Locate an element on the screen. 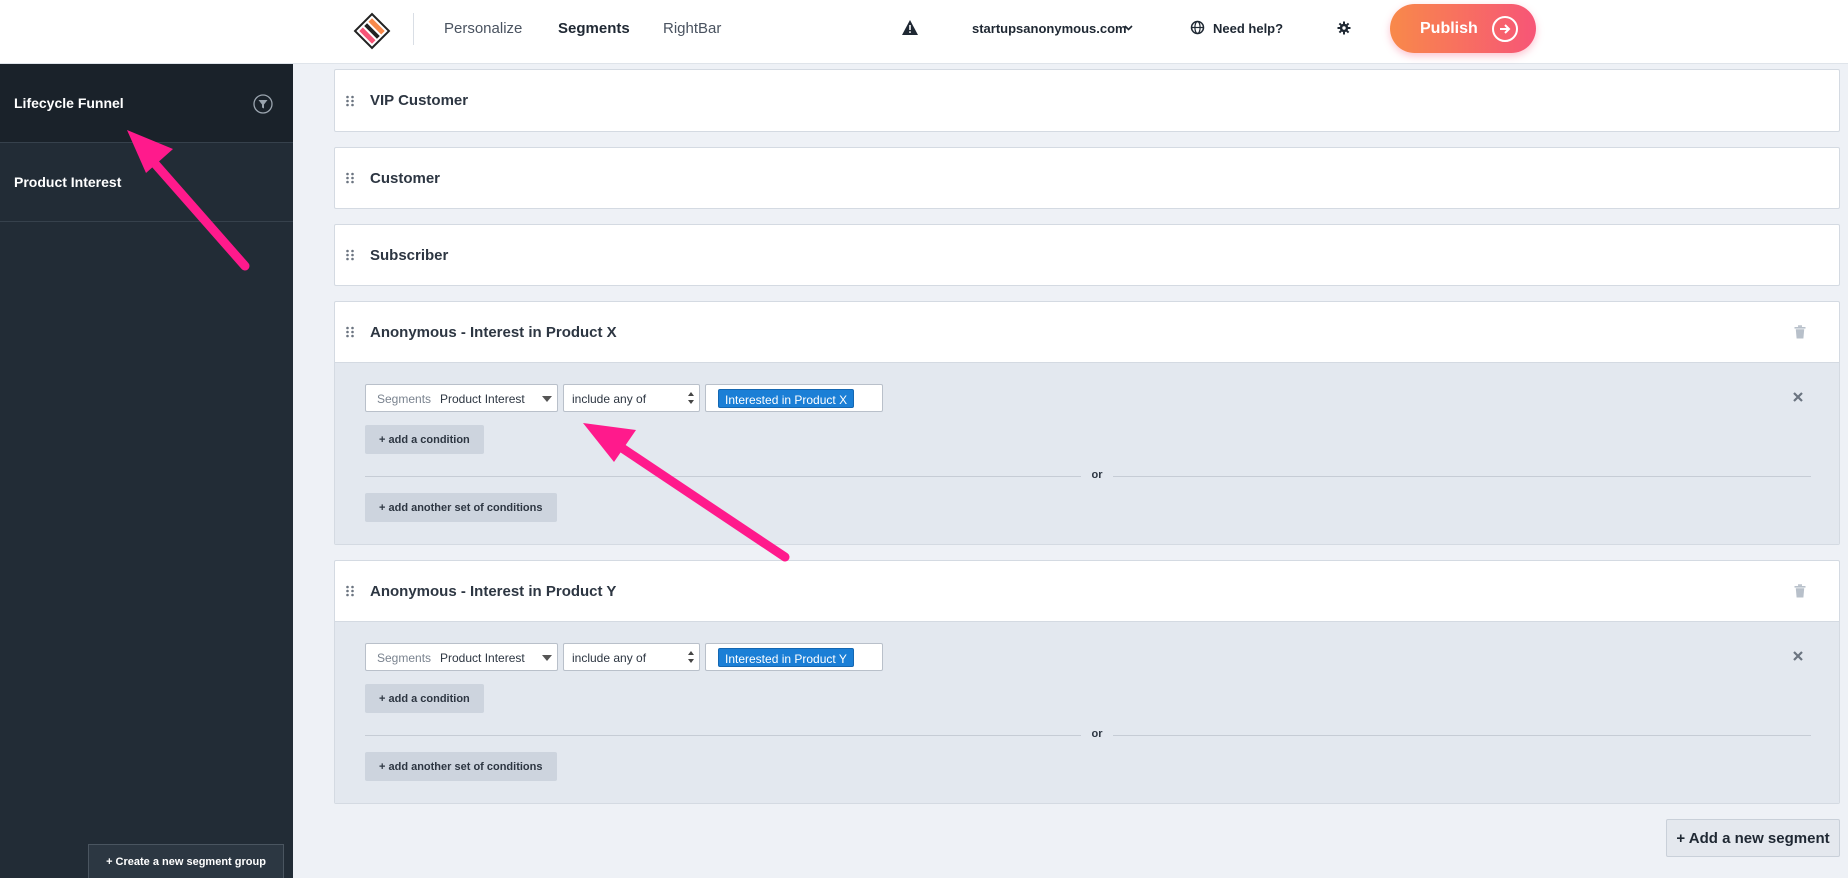 The width and height of the screenshot is (1848, 878). segment-title: Anonymous - Interest in Product X is located at coordinates (493, 332).